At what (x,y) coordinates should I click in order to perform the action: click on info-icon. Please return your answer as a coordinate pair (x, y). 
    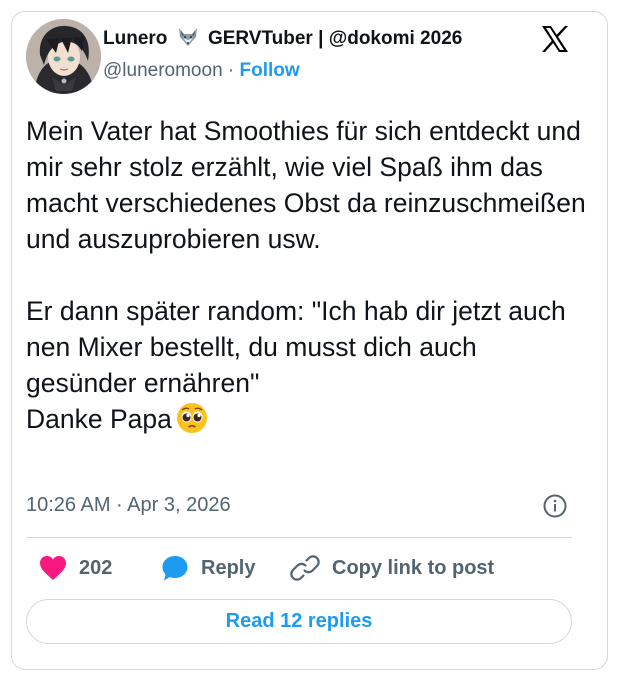
    Looking at the image, I should click on (555, 506).